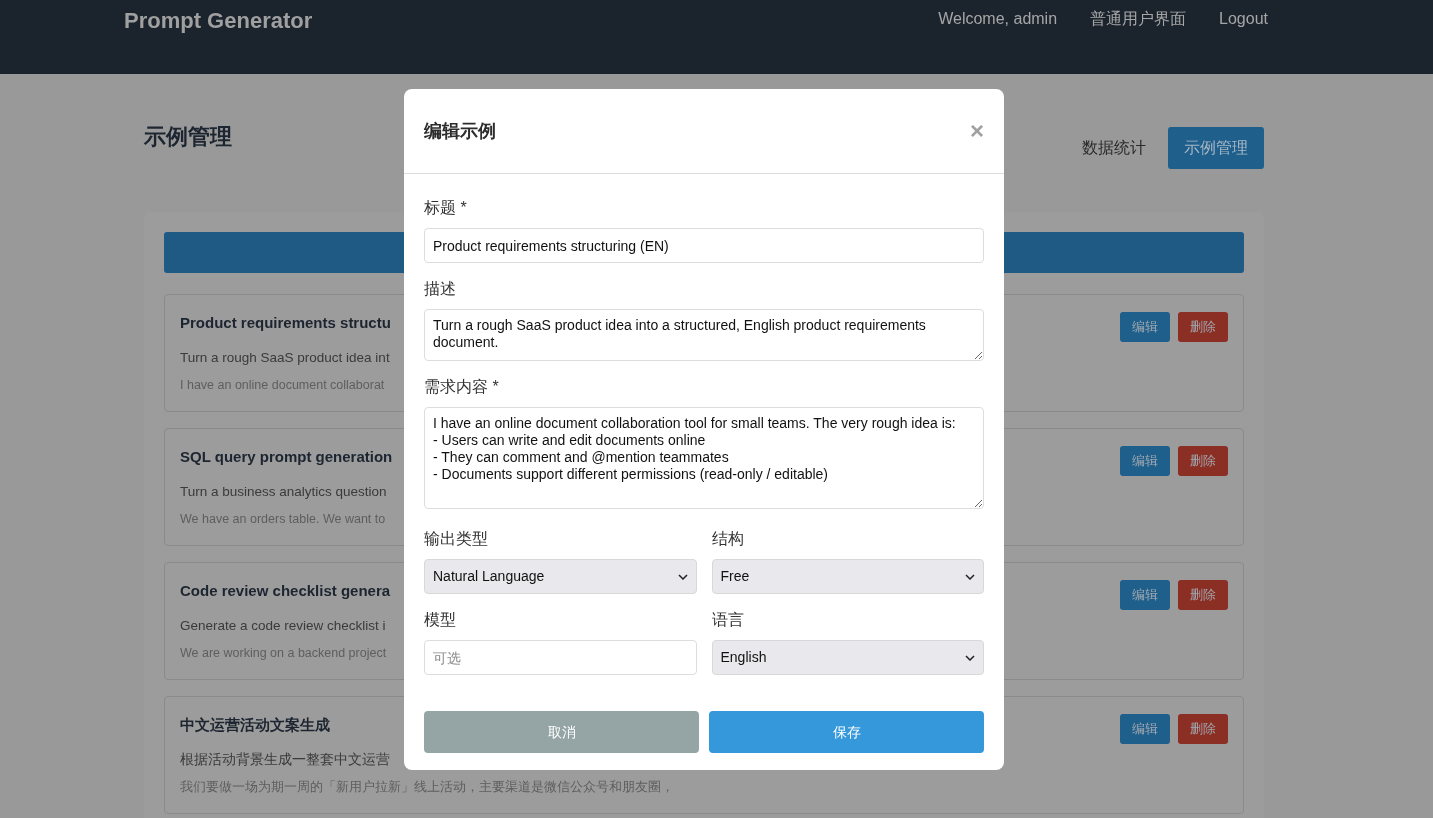 The width and height of the screenshot is (1433, 818). Describe the element at coordinates (283, 519) in the screenshot. I see `card-content: We have an orders table. We want to` at that location.